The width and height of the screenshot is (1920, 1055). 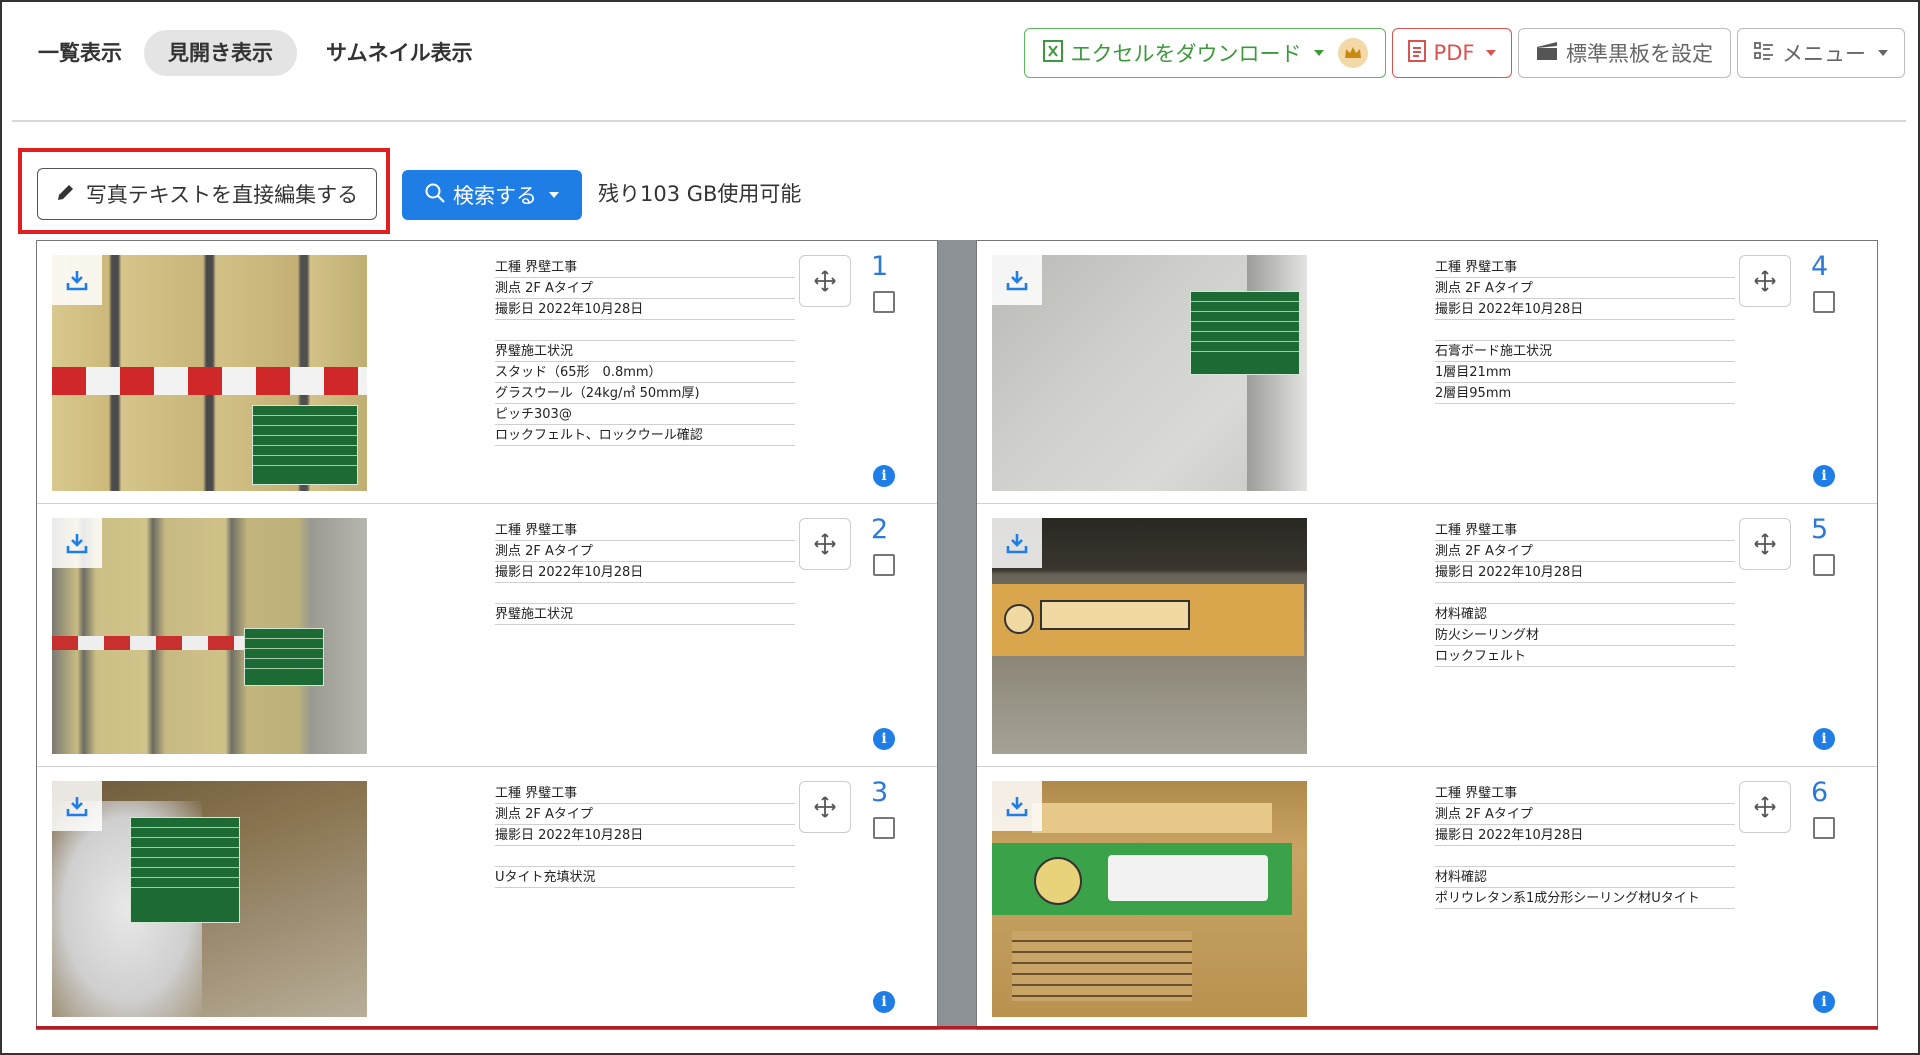 What do you see at coordinates (435, 195) in the screenshot?
I see `search-icon` at bounding box center [435, 195].